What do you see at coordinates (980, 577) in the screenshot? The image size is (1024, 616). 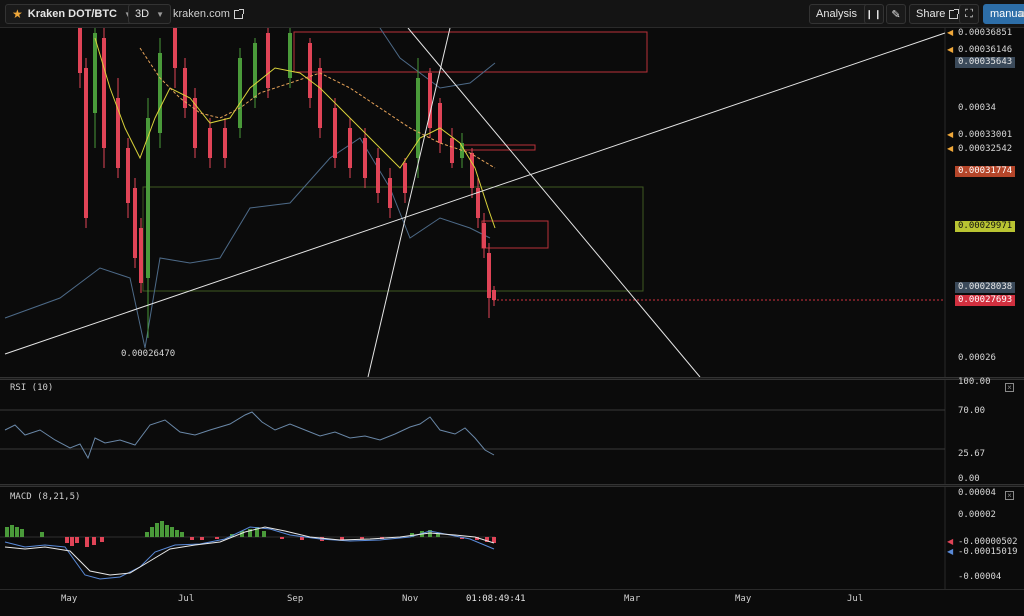 I see `macd-level: -0.00004` at bounding box center [980, 577].